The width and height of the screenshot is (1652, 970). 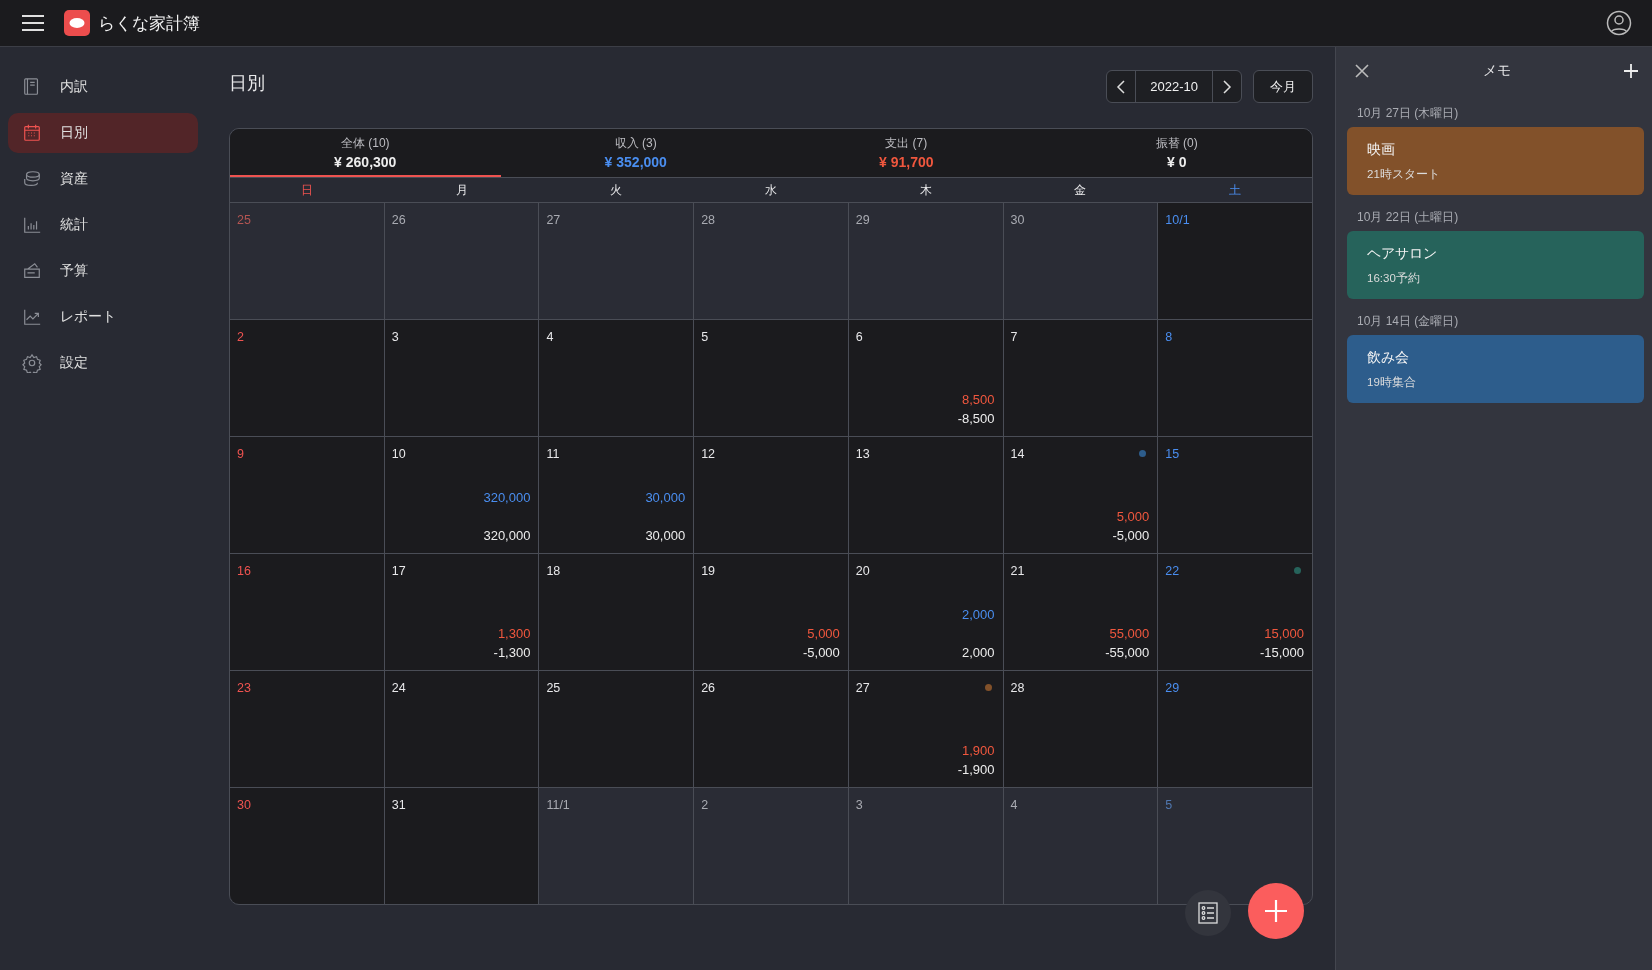 I want to click on day-cell: 10 320,000 320,000, so click(x=461, y=495).